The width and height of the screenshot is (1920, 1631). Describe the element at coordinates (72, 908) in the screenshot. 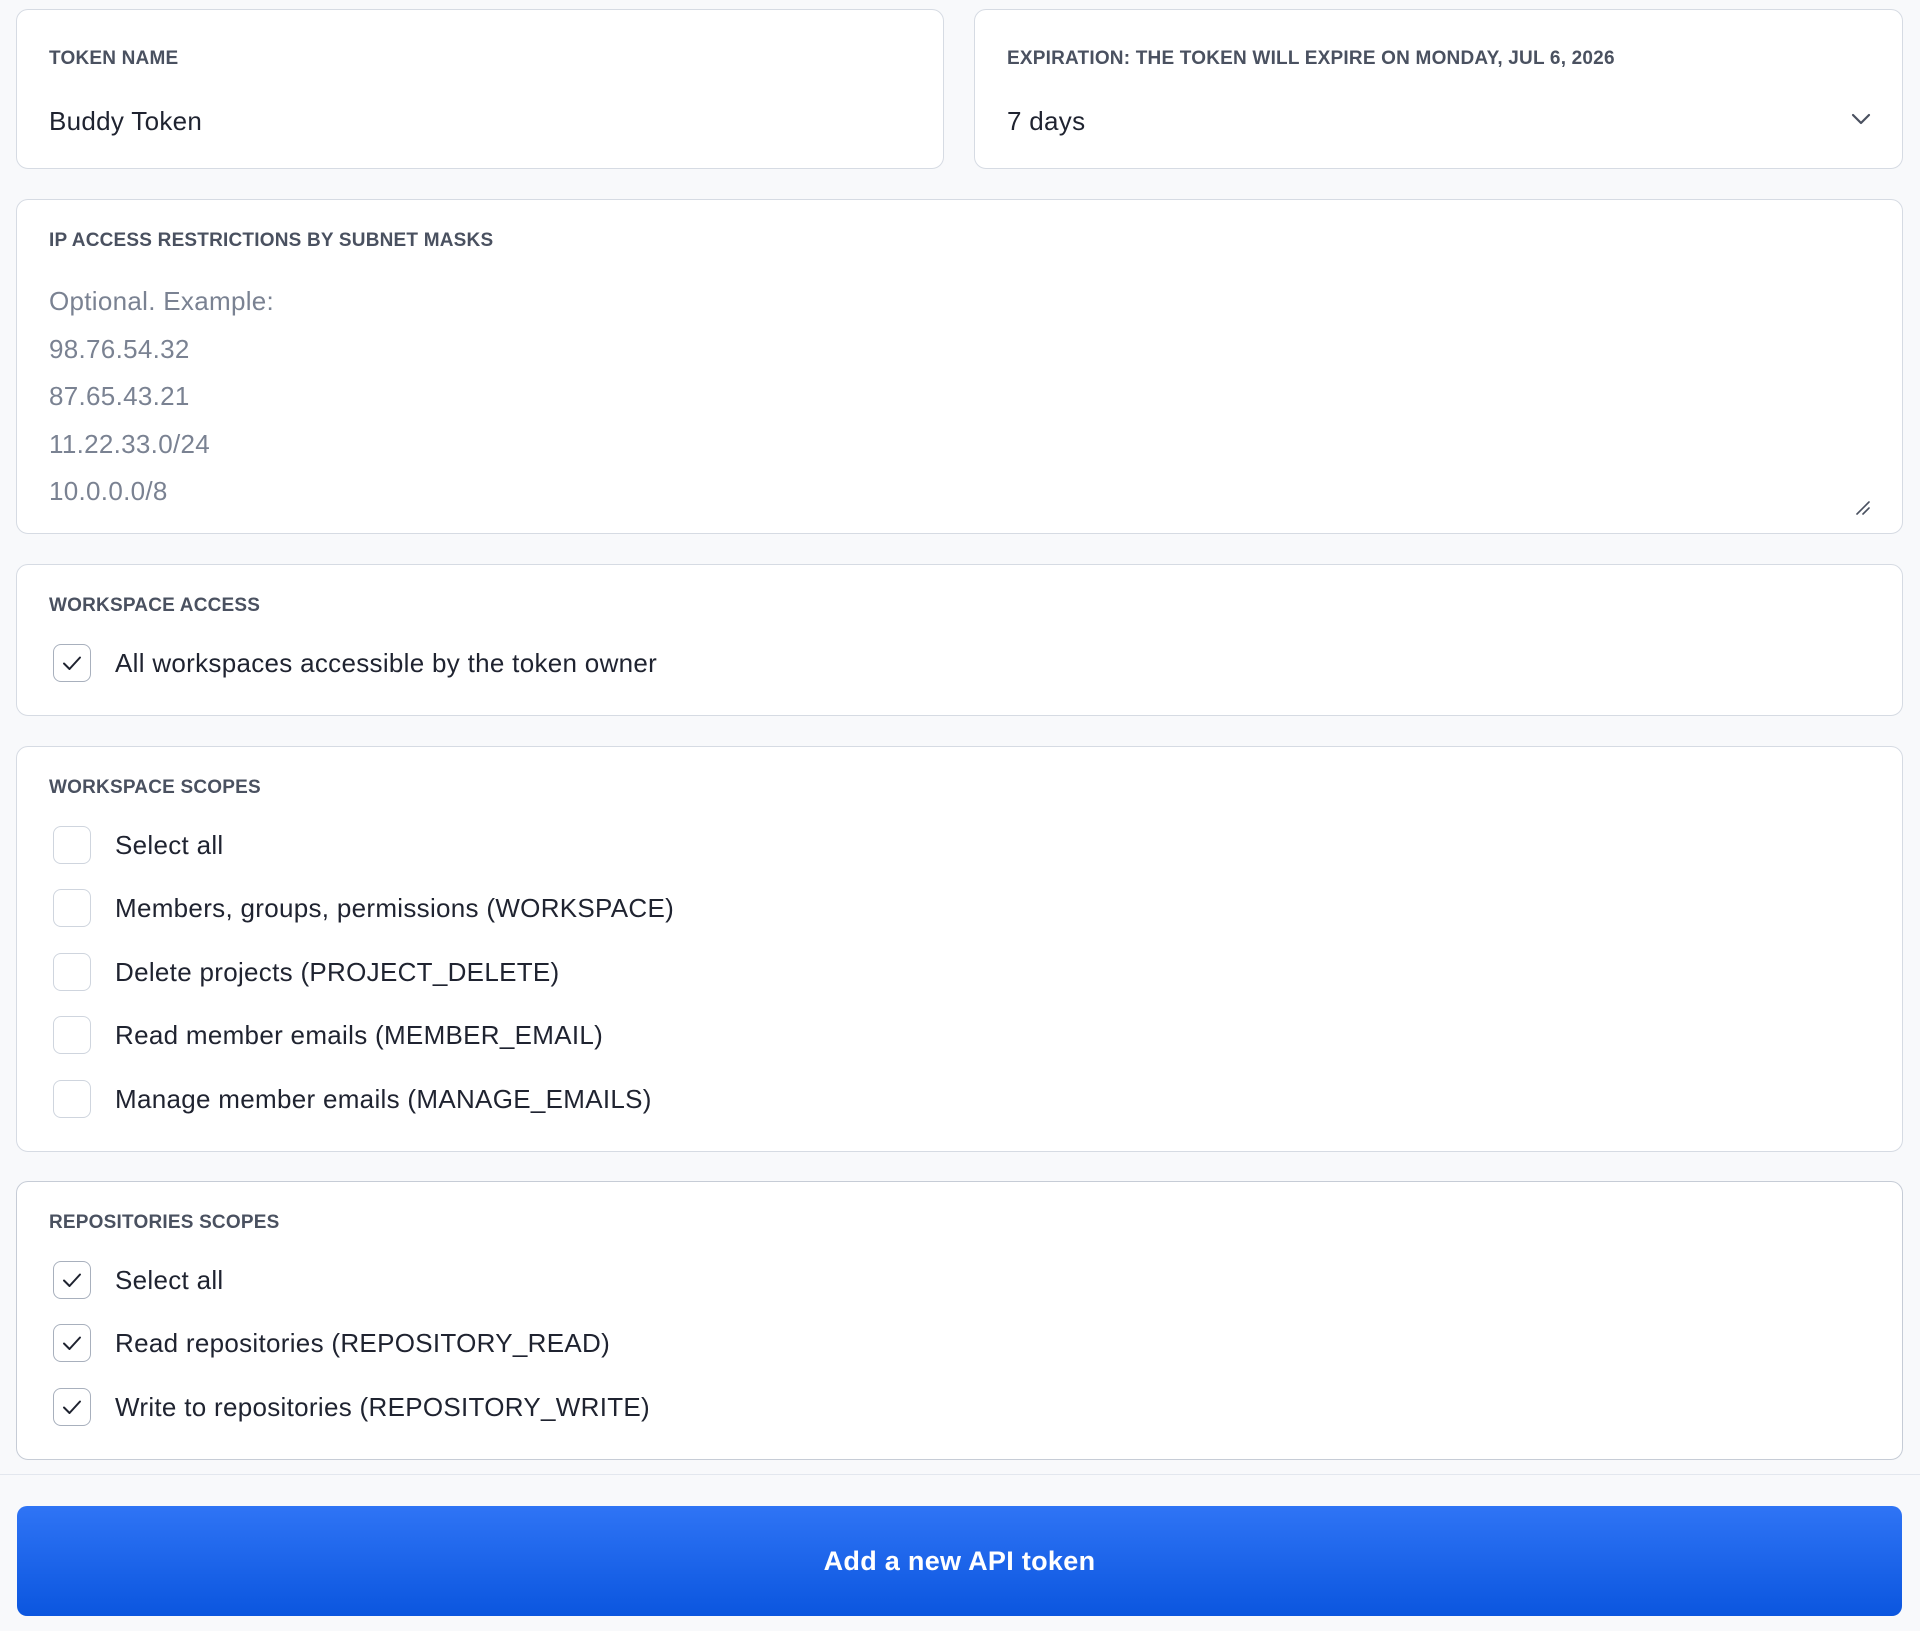

I see `scope-workspace-checkbox` at that location.